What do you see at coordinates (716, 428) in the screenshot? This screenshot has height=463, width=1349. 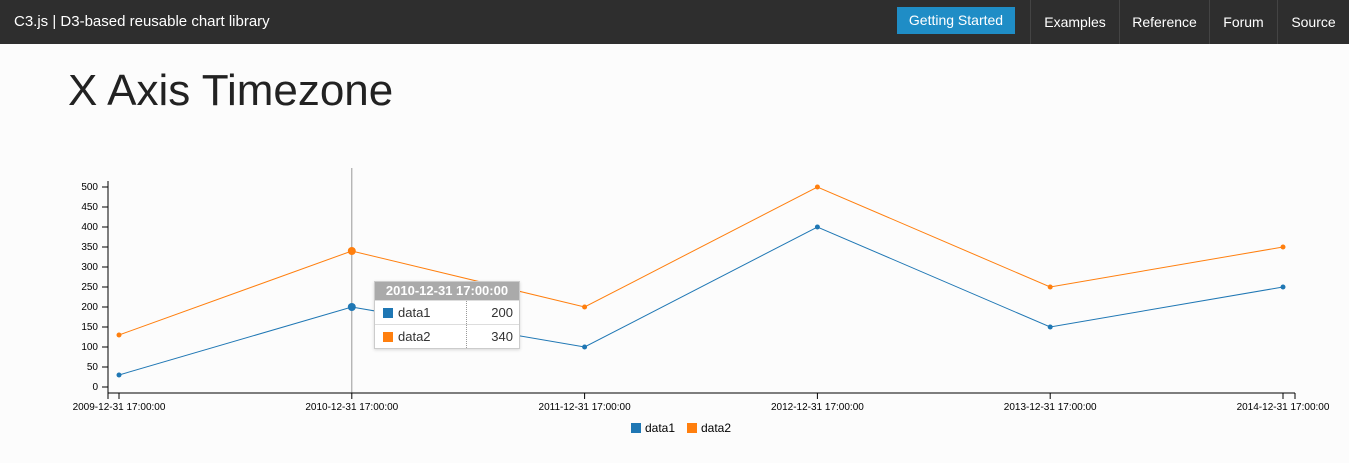 I see `legend-label-data2: data2` at bounding box center [716, 428].